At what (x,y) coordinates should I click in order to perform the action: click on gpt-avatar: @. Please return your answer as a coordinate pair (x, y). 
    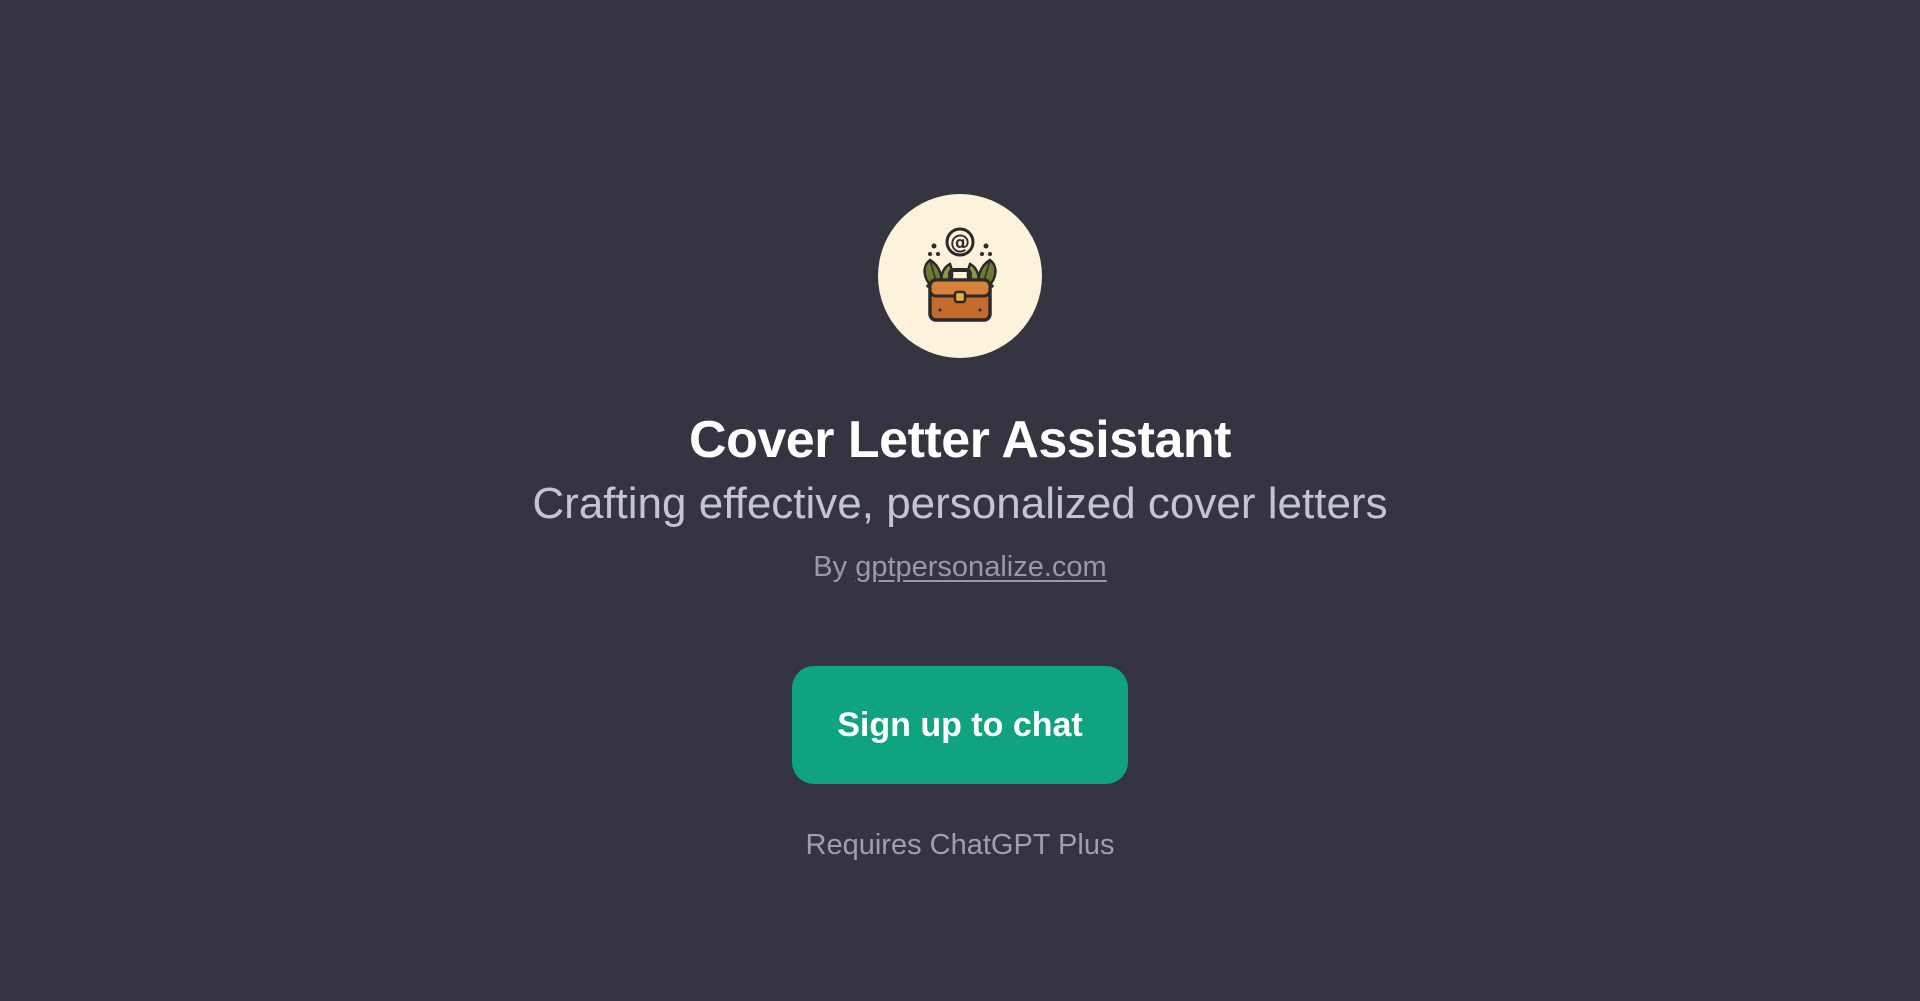
    Looking at the image, I should click on (960, 276).